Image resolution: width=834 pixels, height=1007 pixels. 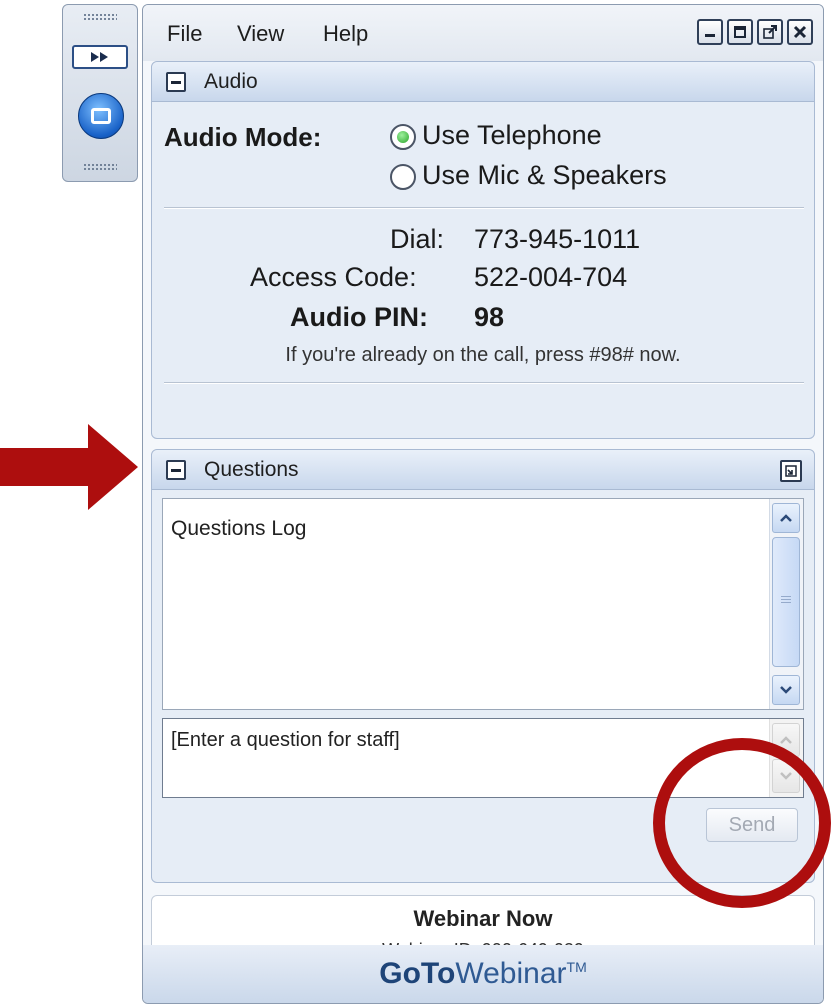 I want to click on close-button, so click(x=800, y=32).